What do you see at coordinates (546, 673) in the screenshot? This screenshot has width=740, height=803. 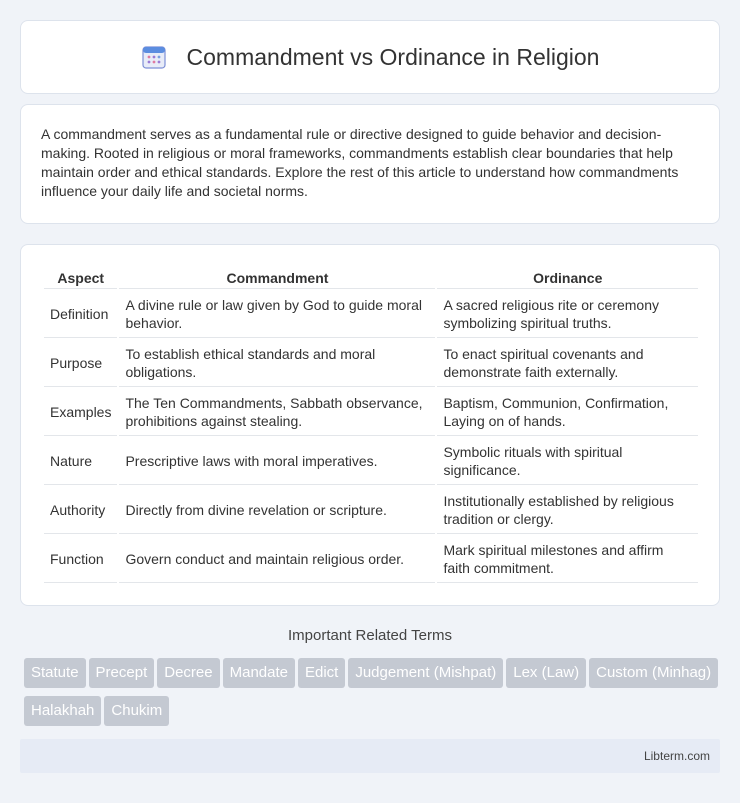 I see `related-tag: Lex (Law)` at bounding box center [546, 673].